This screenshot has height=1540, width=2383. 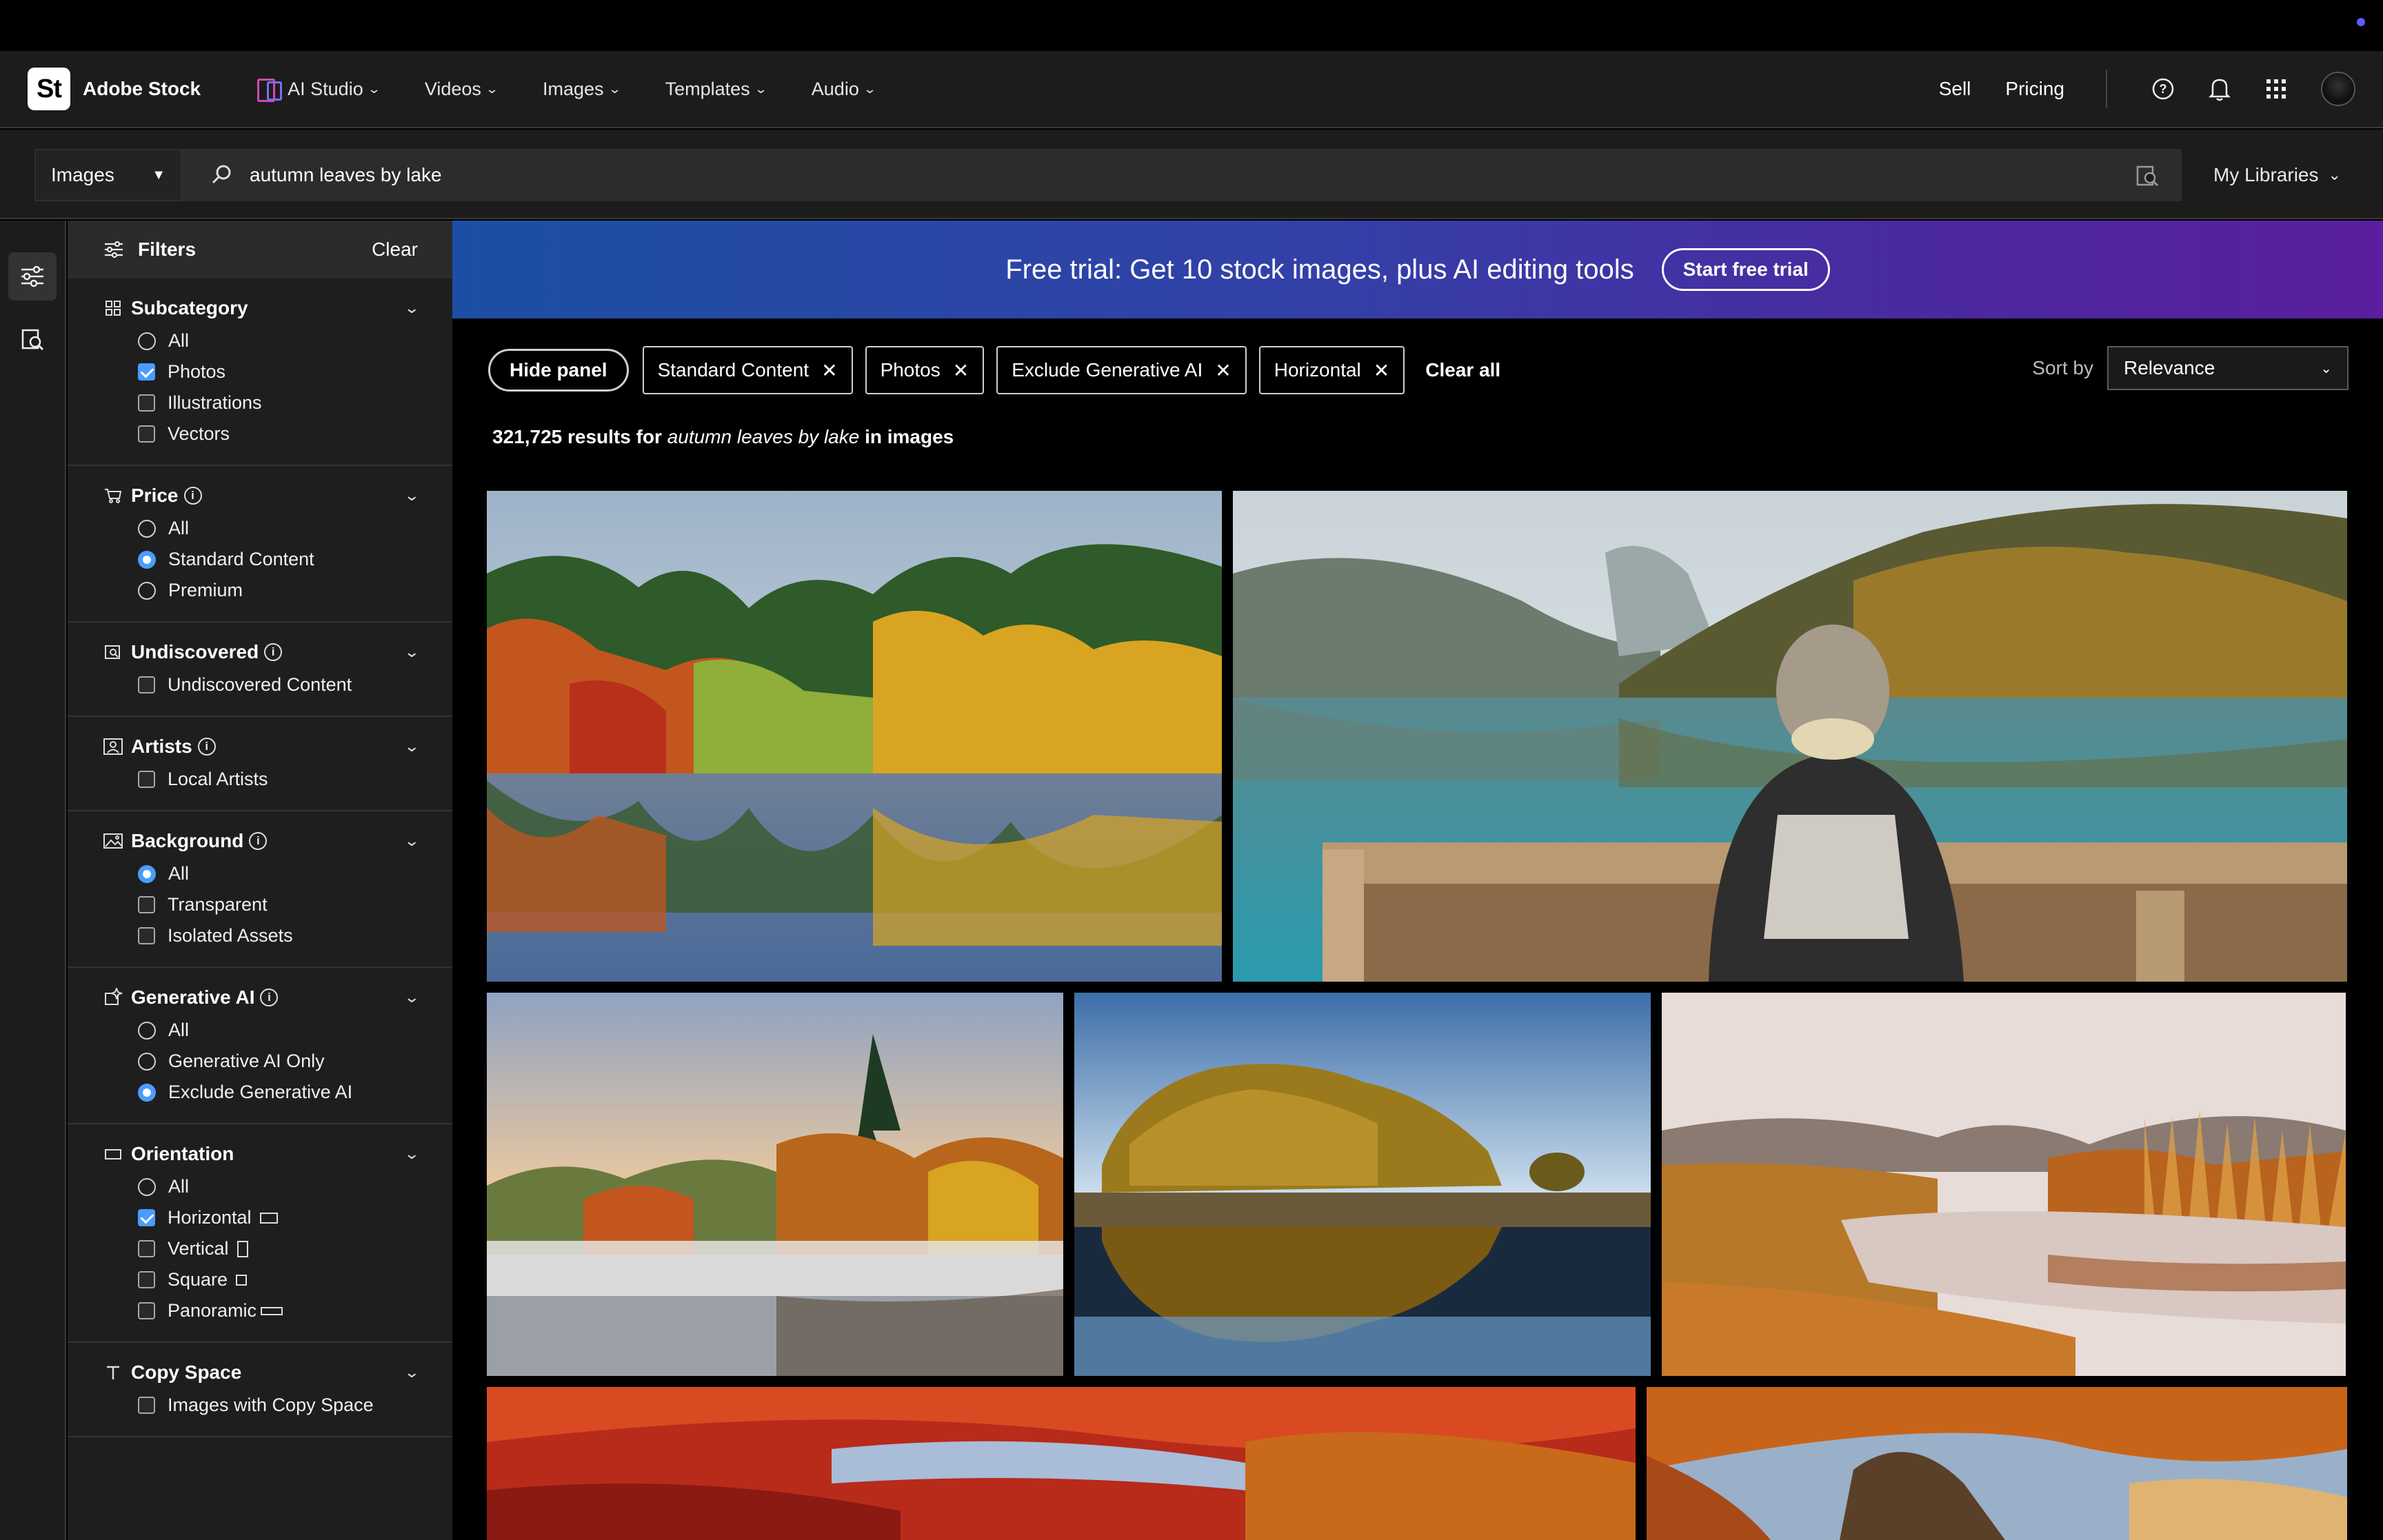 I want to click on option-local-artists: Local Artists, so click(x=278, y=780).